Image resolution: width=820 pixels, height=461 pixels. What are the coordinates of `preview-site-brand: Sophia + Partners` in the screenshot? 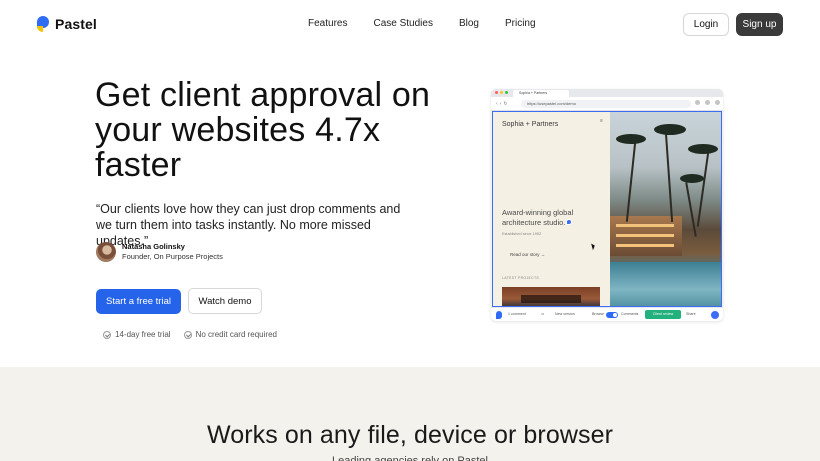 It's located at (530, 124).